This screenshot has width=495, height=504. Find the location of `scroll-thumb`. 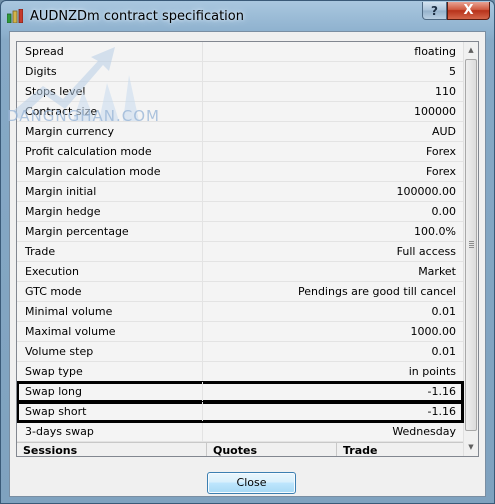

scroll-thumb is located at coordinates (471, 245).